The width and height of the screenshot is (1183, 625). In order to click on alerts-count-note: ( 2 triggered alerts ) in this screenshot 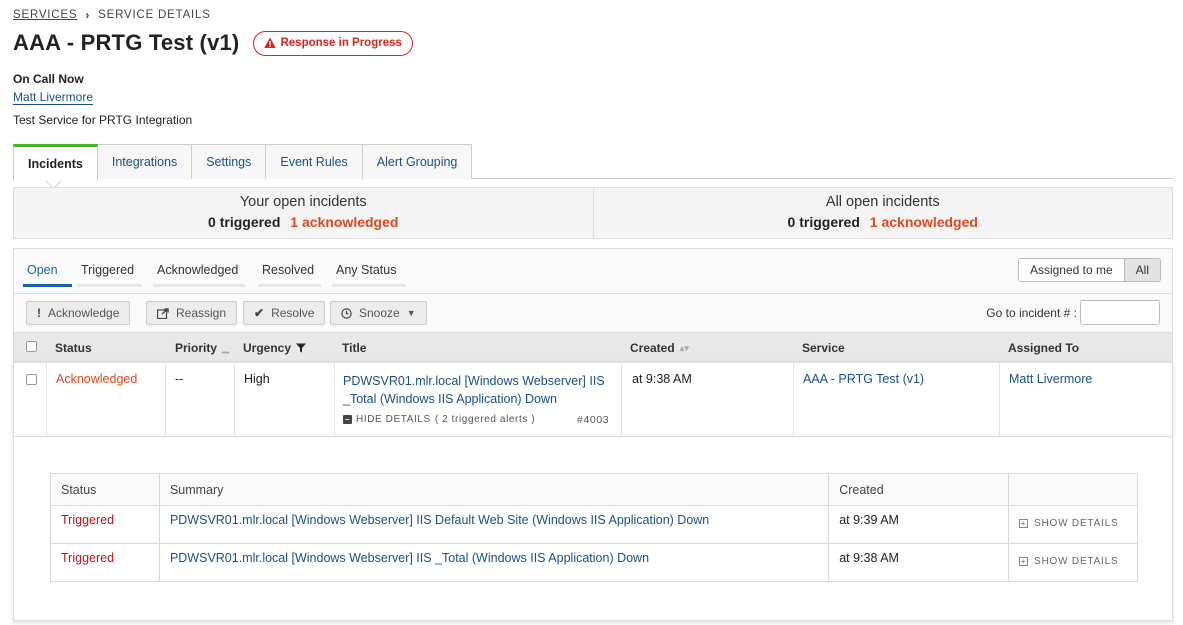, I will do `click(485, 419)`.